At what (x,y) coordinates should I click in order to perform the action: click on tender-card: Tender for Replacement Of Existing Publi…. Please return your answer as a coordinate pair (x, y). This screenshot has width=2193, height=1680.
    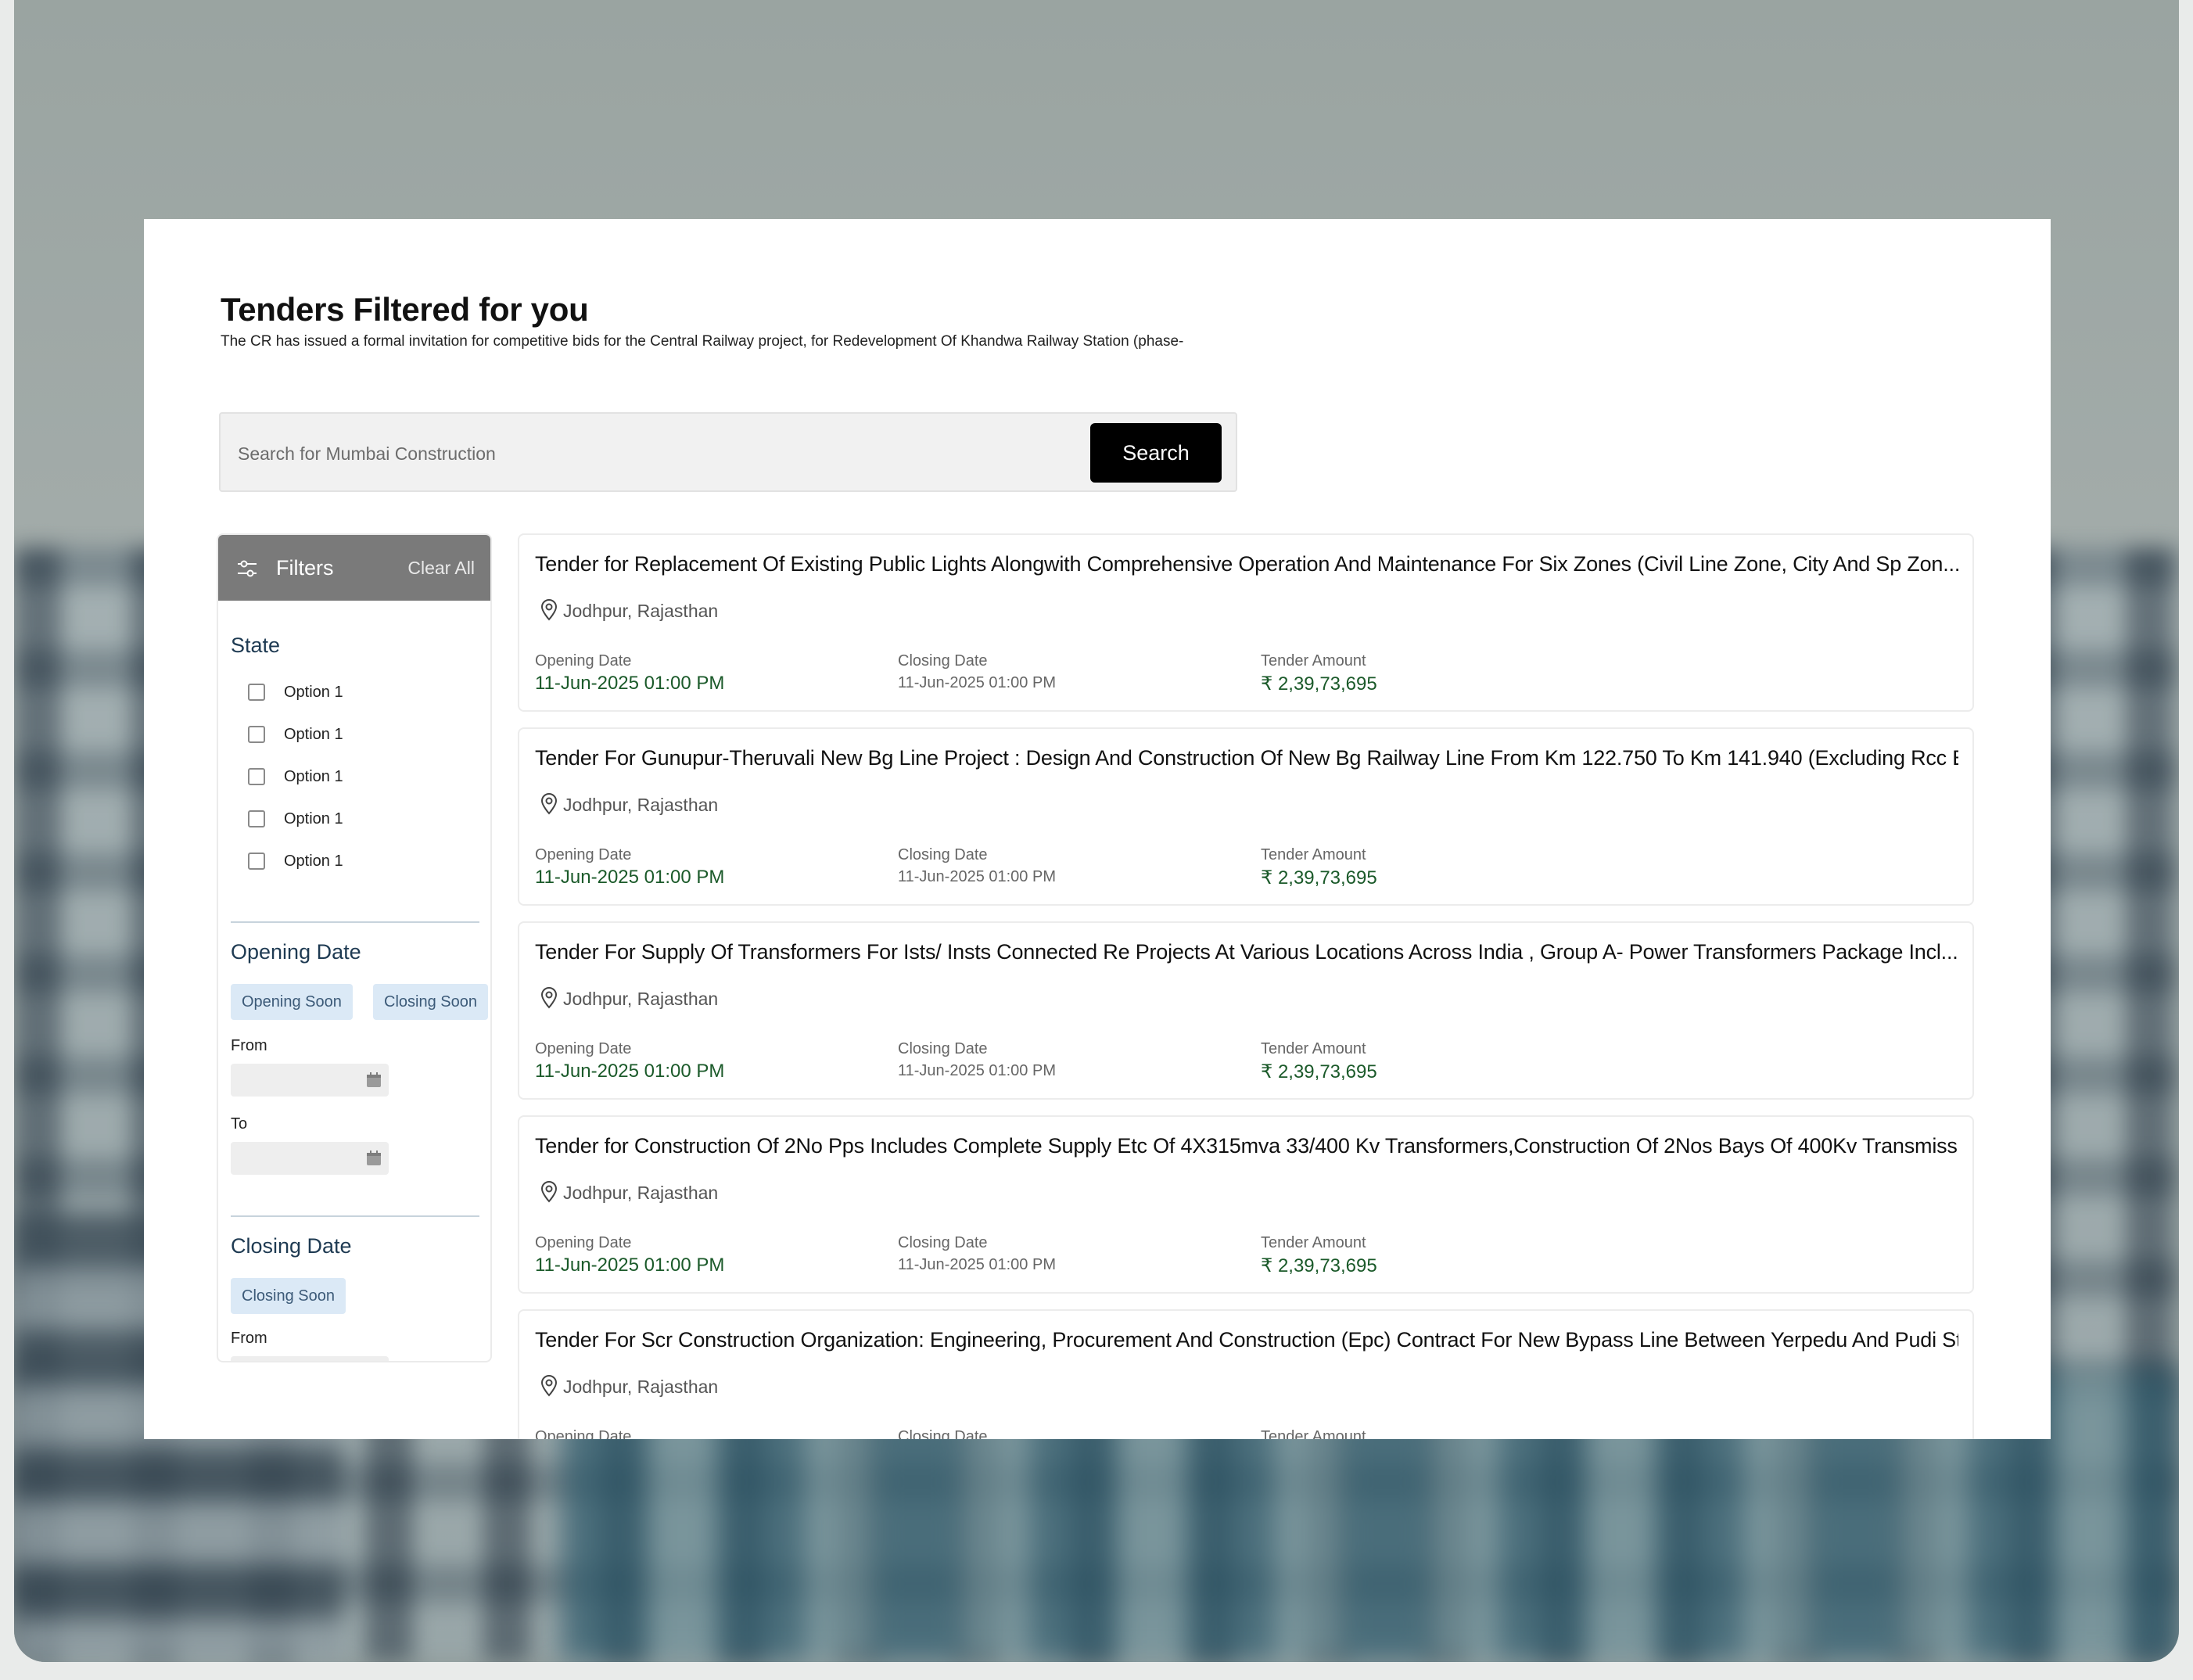
    Looking at the image, I should click on (1246, 622).